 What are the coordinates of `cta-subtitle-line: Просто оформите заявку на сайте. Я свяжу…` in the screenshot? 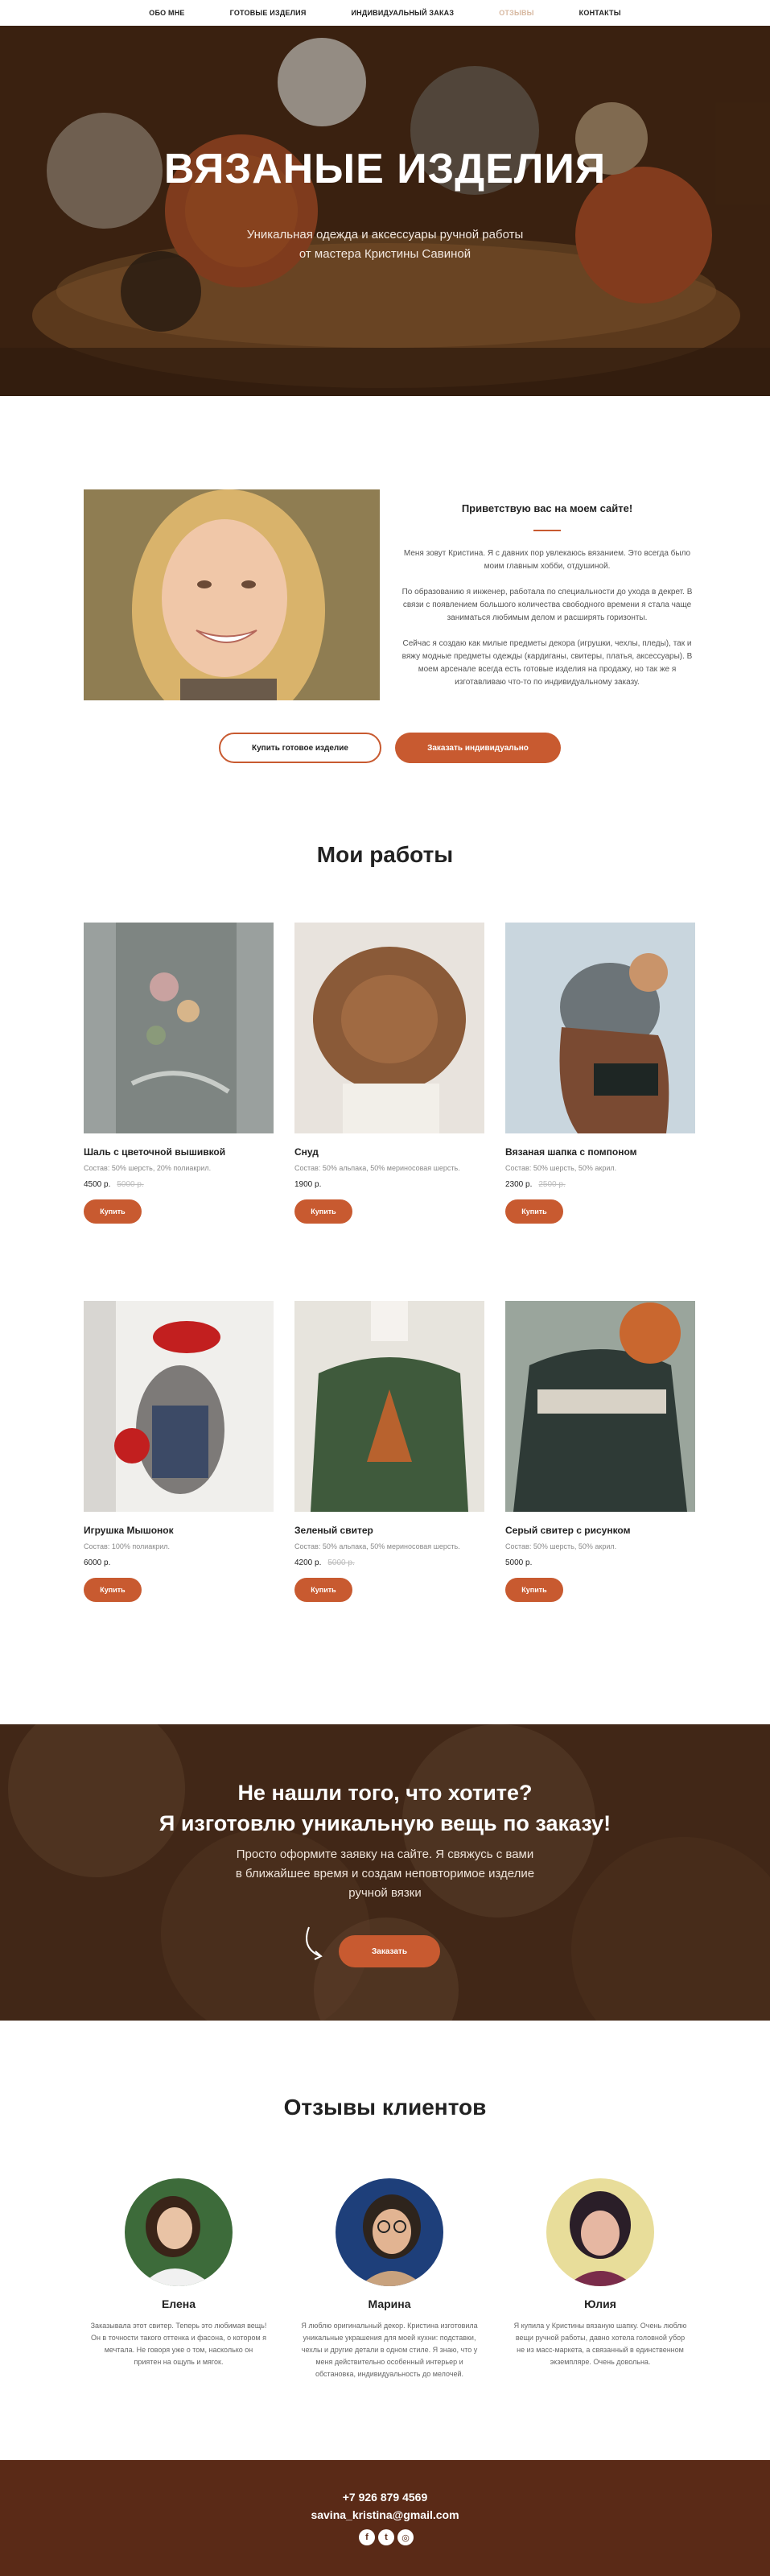 It's located at (385, 1854).